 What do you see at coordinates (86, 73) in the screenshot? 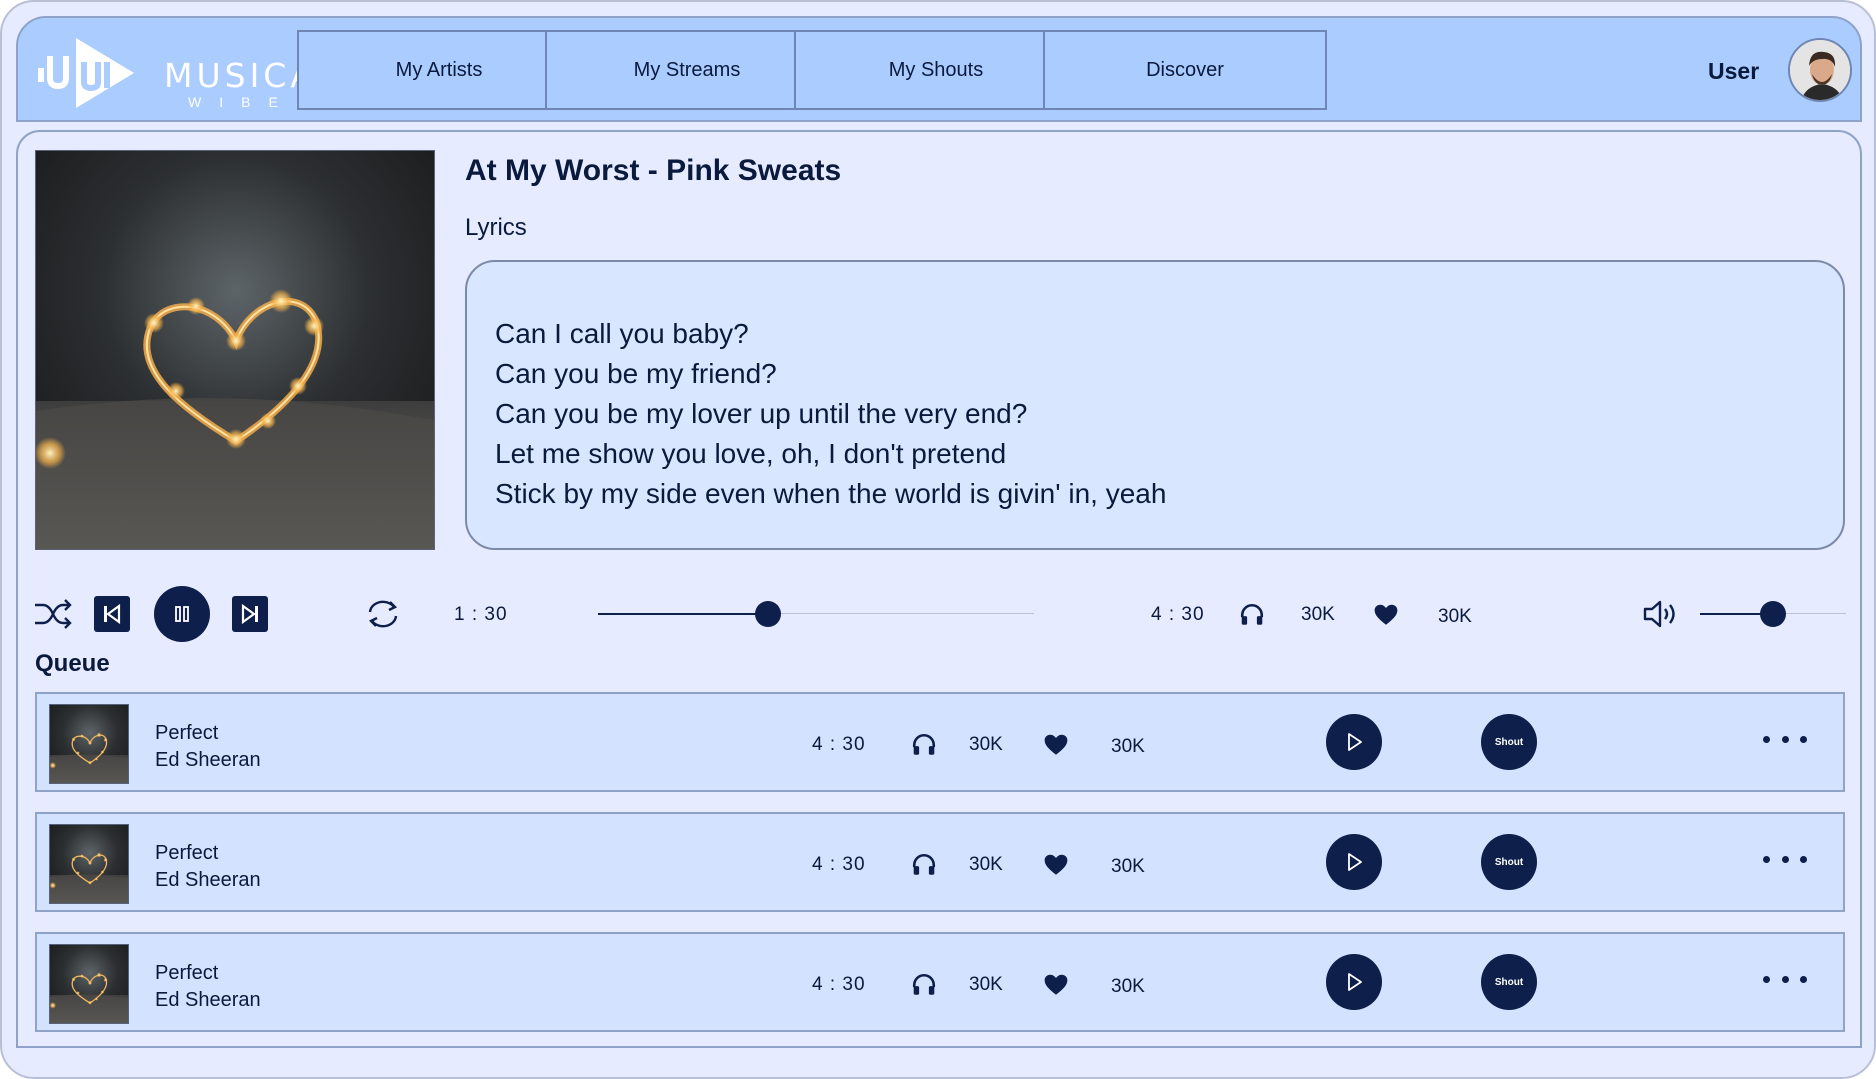
I see `brand-mark-icon` at bounding box center [86, 73].